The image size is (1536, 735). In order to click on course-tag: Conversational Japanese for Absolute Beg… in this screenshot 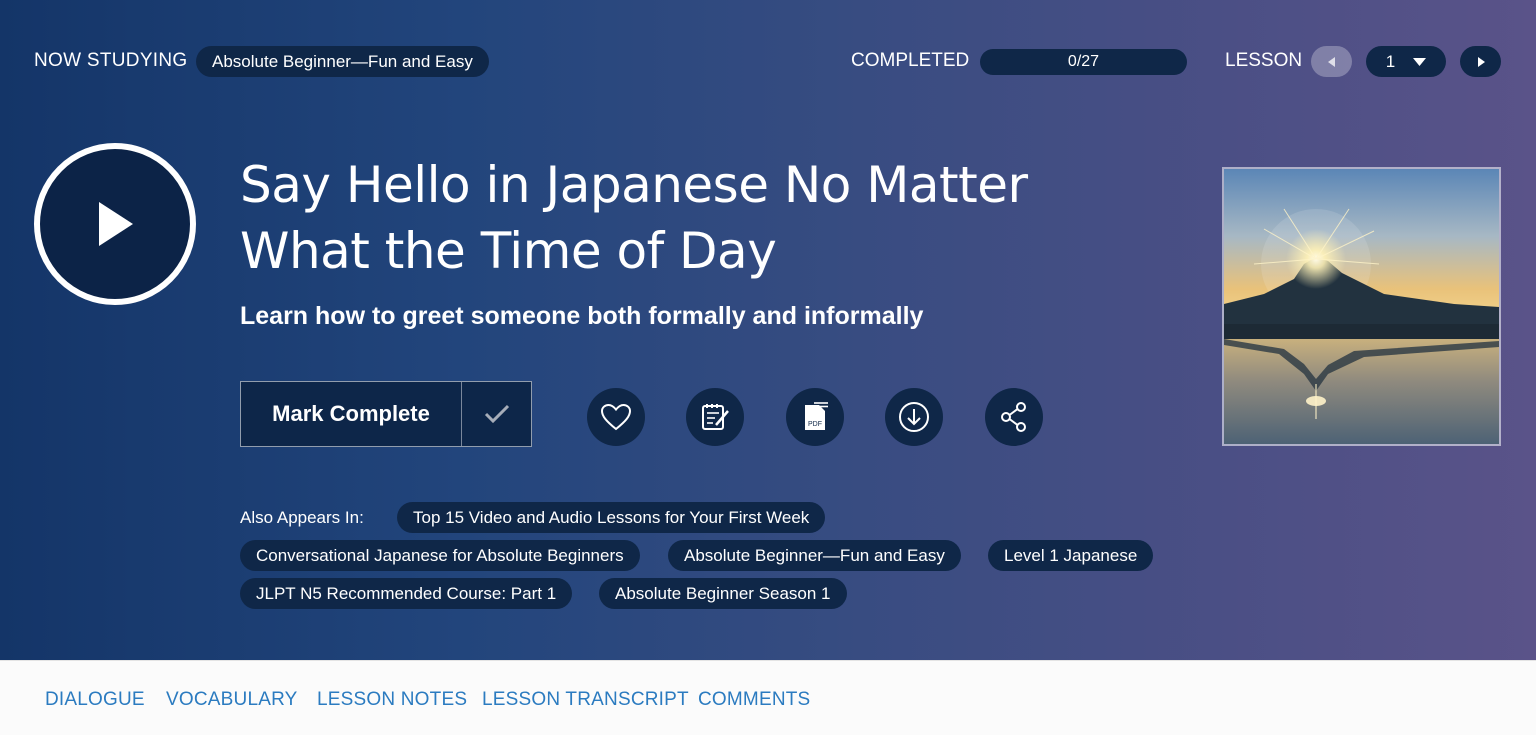, I will do `click(440, 555)`.